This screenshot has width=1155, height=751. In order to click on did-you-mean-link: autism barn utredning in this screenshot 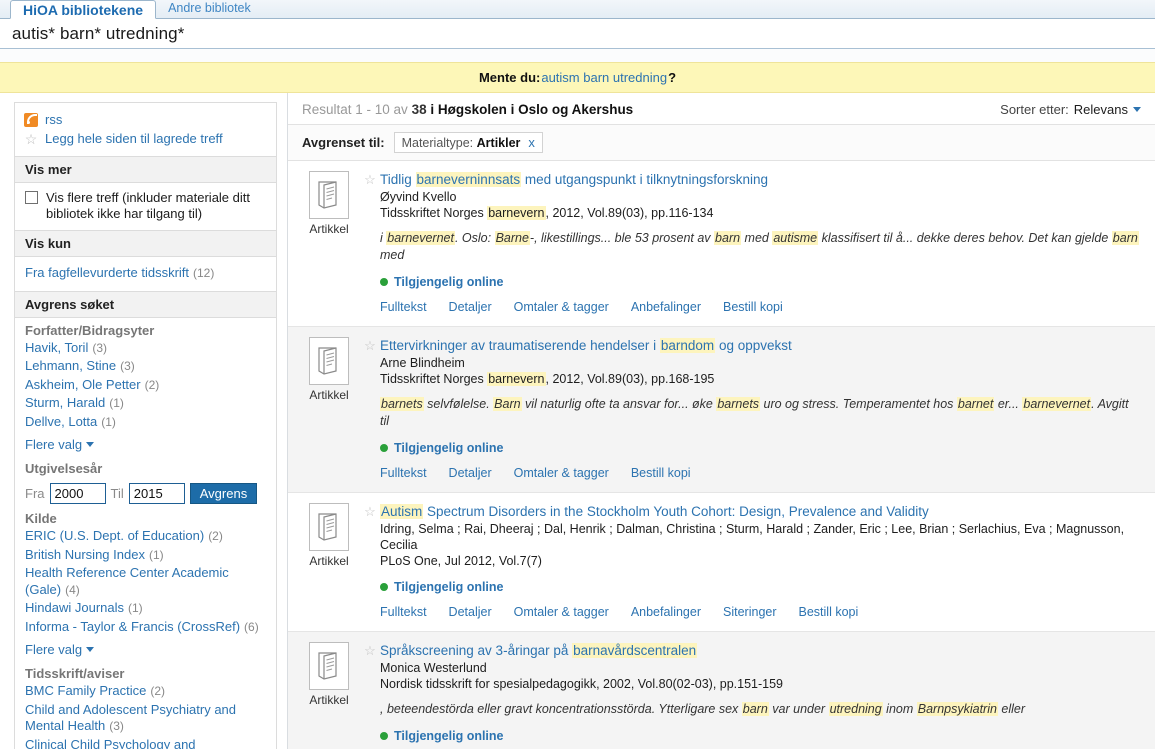, I will do `click(604, 77)`.